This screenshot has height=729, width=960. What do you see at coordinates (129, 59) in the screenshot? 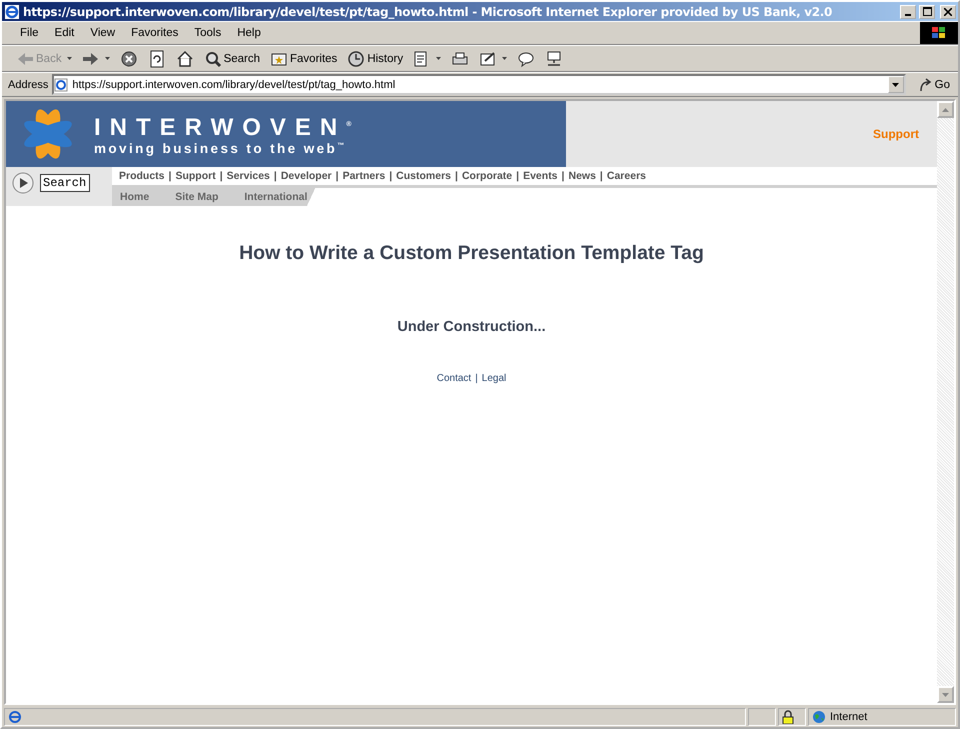
I see `stop-icon` at bounding box center [129, 59].